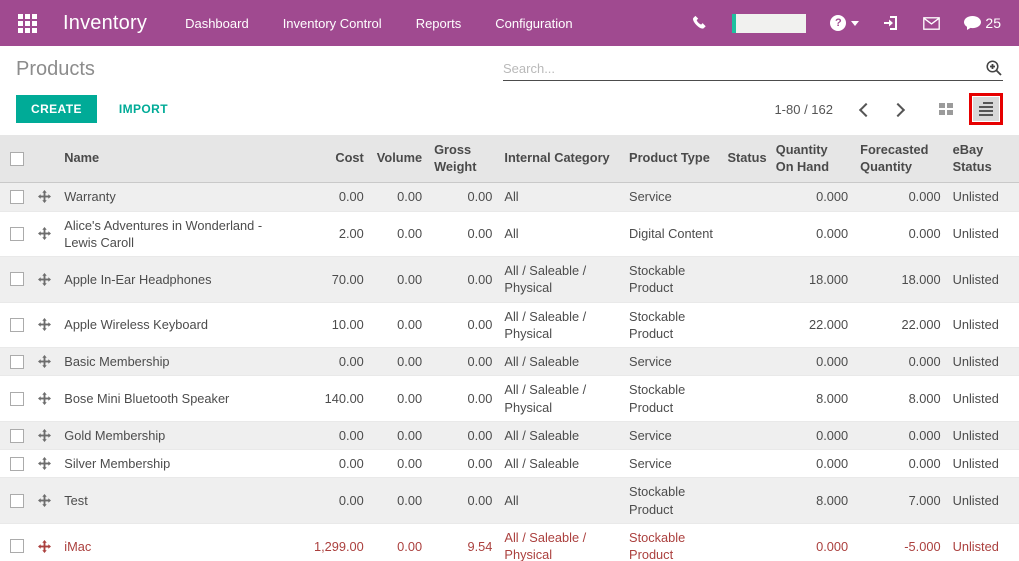 The height and width of the screenshot is (561, 1019). What do you see at coordinates (932, 23) in the screenshot?
I see `messages-icon` at bounding box center [932, 23].